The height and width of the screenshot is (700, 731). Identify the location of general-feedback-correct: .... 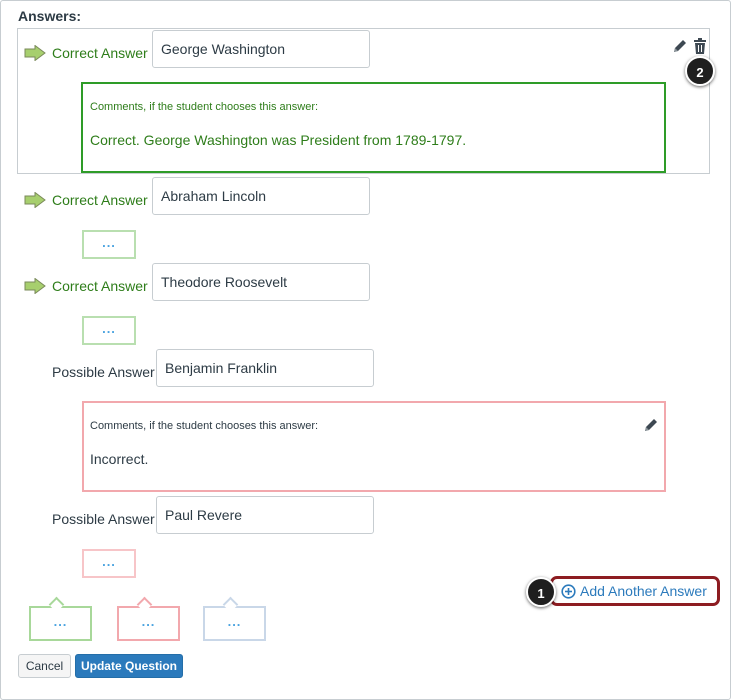
(60, 623).